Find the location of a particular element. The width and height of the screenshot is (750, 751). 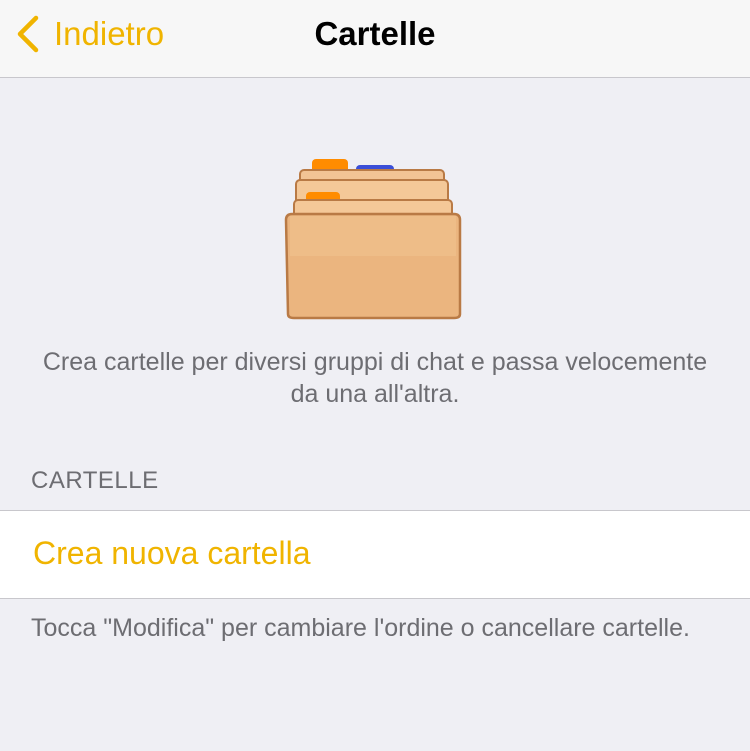

folders-list: Crea nuova cartella is located at coordinates (375, 554).